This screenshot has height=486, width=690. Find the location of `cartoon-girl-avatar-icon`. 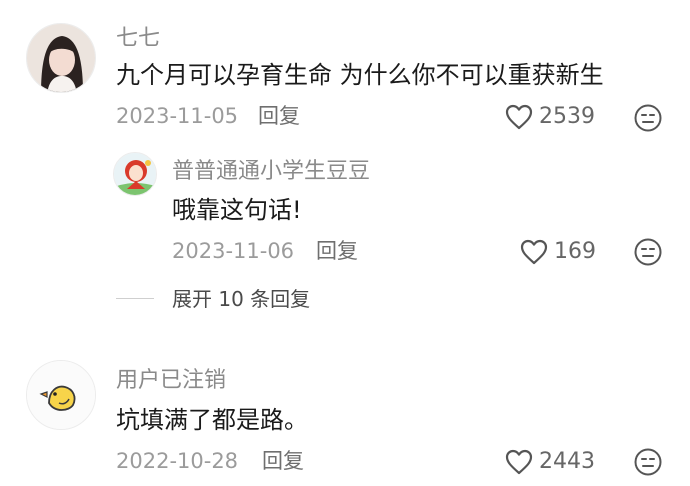

cartoon-girl-avatar-icon is located at coordinates (135, 174).